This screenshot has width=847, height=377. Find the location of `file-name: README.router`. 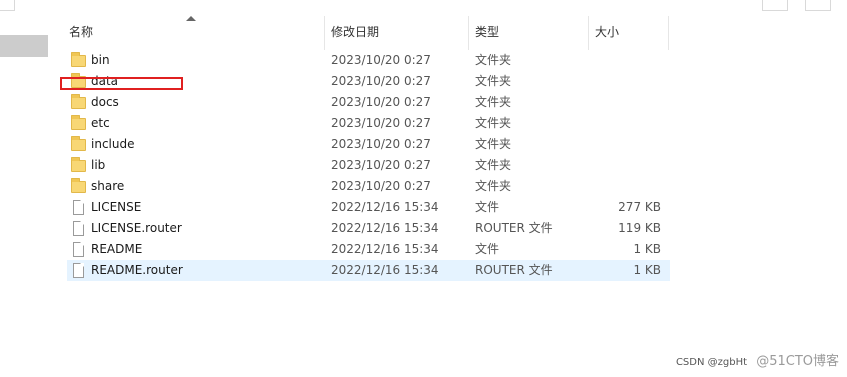

file-name: README.router is located at coordinates (137, 270).